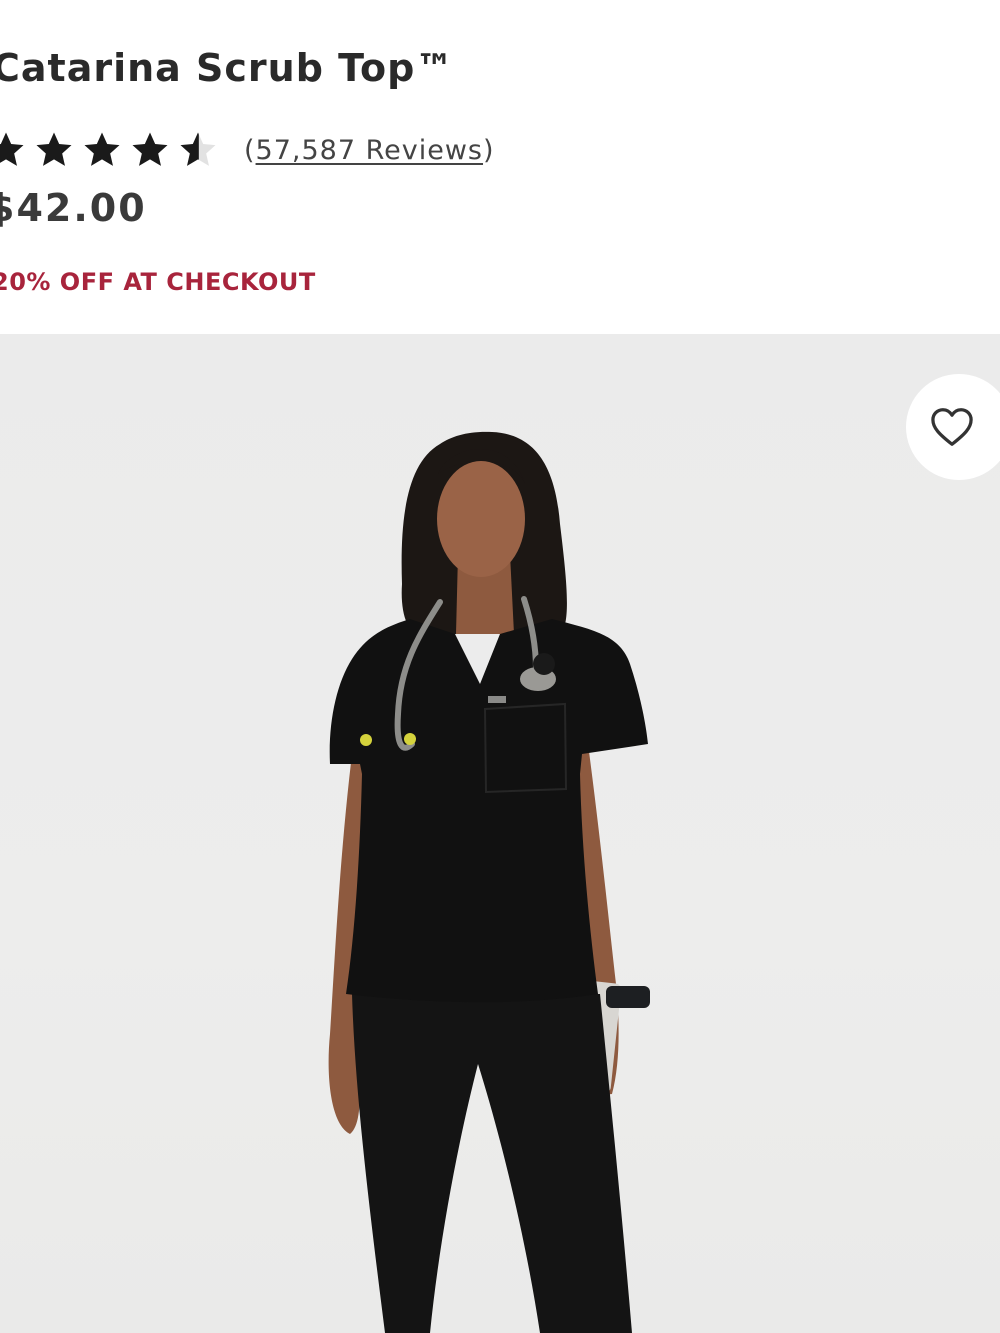 This screenshot has width=1000, height=1333. I want to click on star-rating, so click(113, 150).